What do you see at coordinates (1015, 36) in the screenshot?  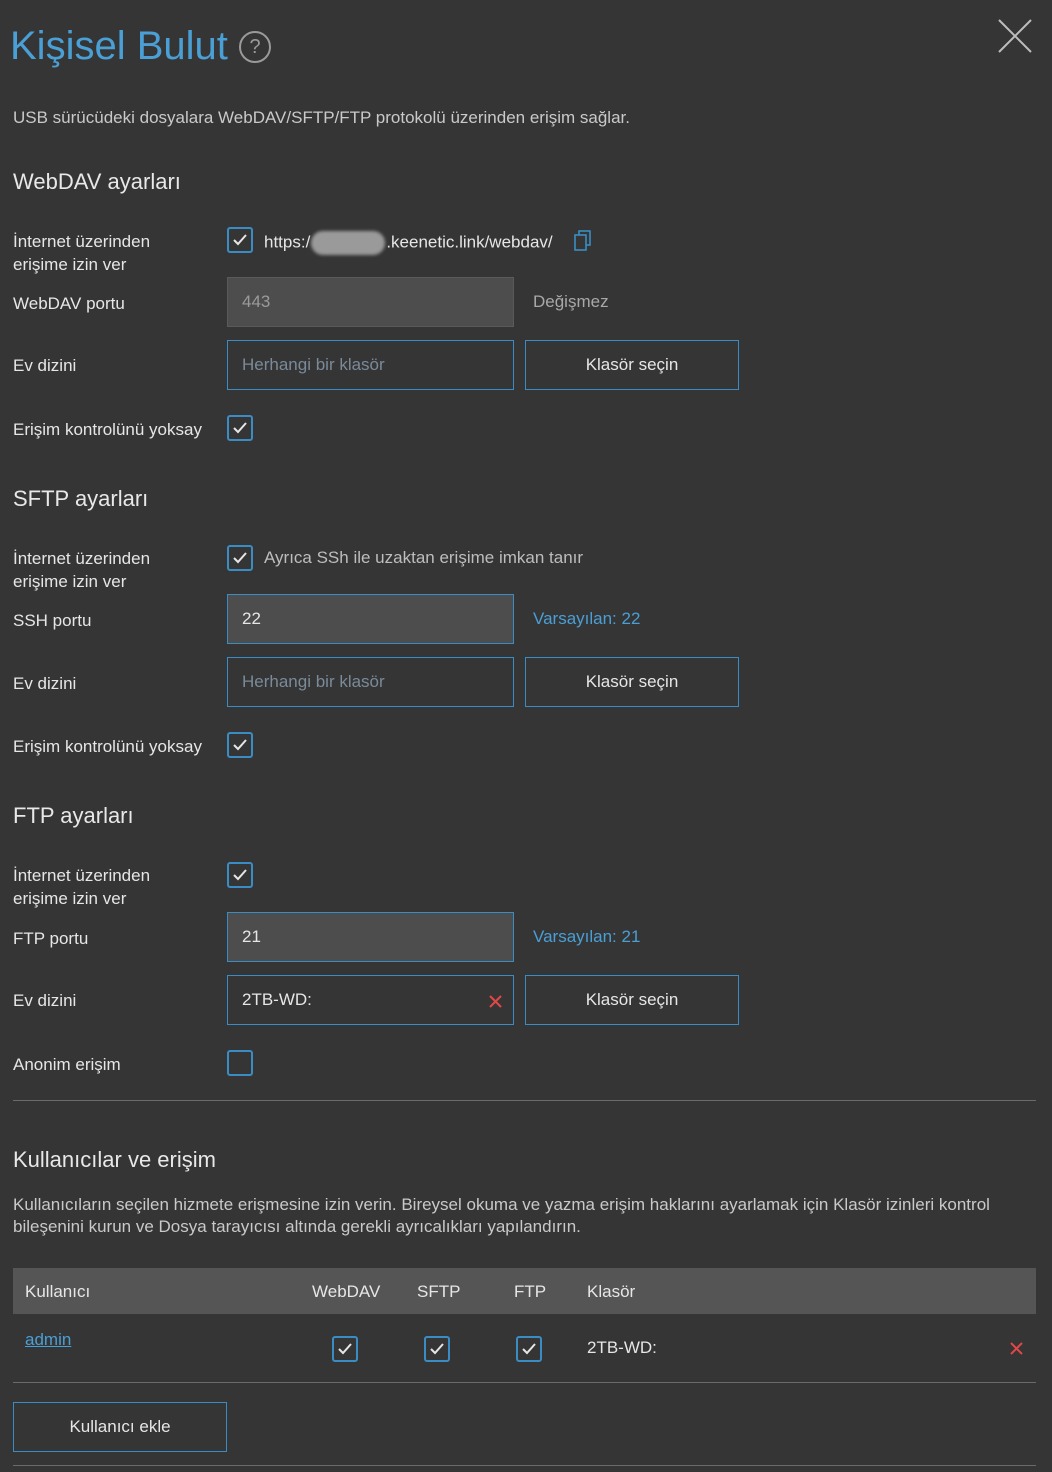 I see `close-icon` at bounding box center [1015, 36].